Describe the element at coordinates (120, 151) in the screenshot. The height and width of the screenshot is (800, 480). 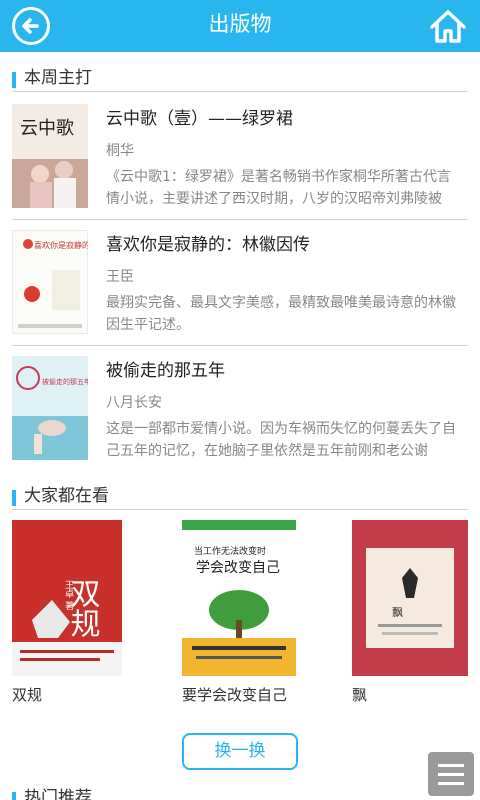
I see `book-author: 桐华` at that location.